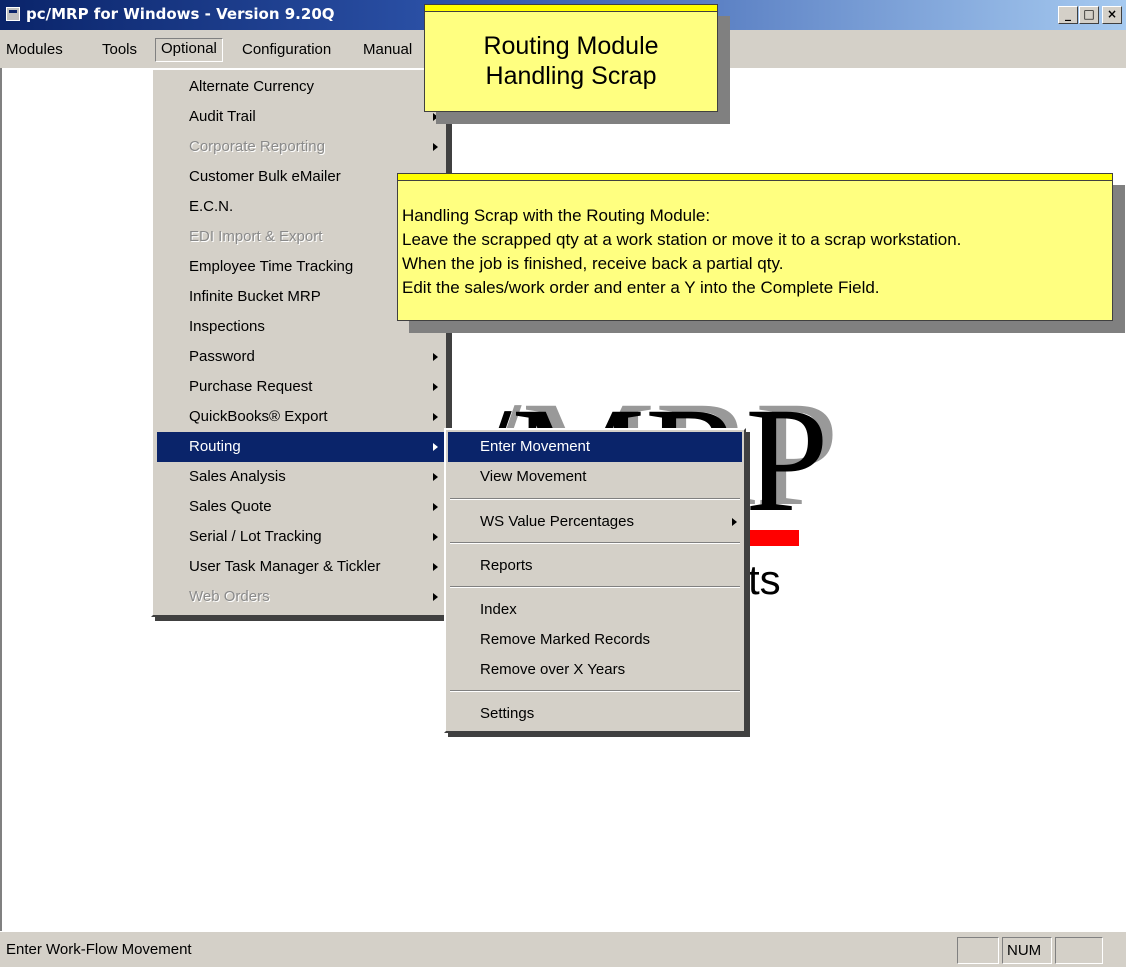 This screenshot has width=1126, height=967. I want to click on maximize-button: □, so click(1089, 15).